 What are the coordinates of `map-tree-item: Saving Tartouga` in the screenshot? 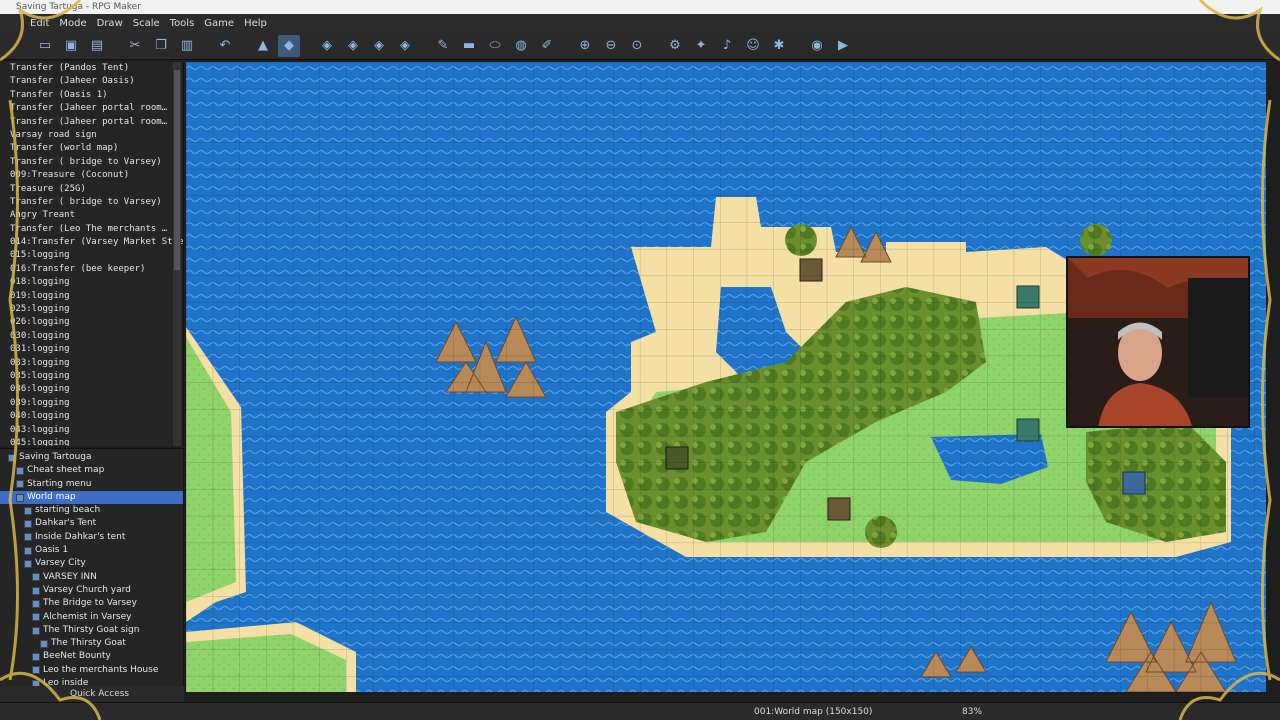 It's located at (91, 457).